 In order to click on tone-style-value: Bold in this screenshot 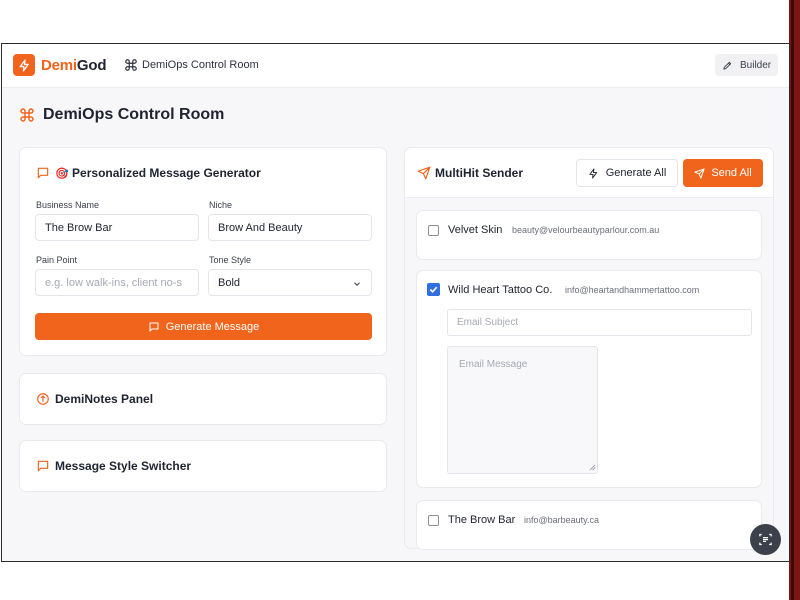, I will do `click(229, 282)`.